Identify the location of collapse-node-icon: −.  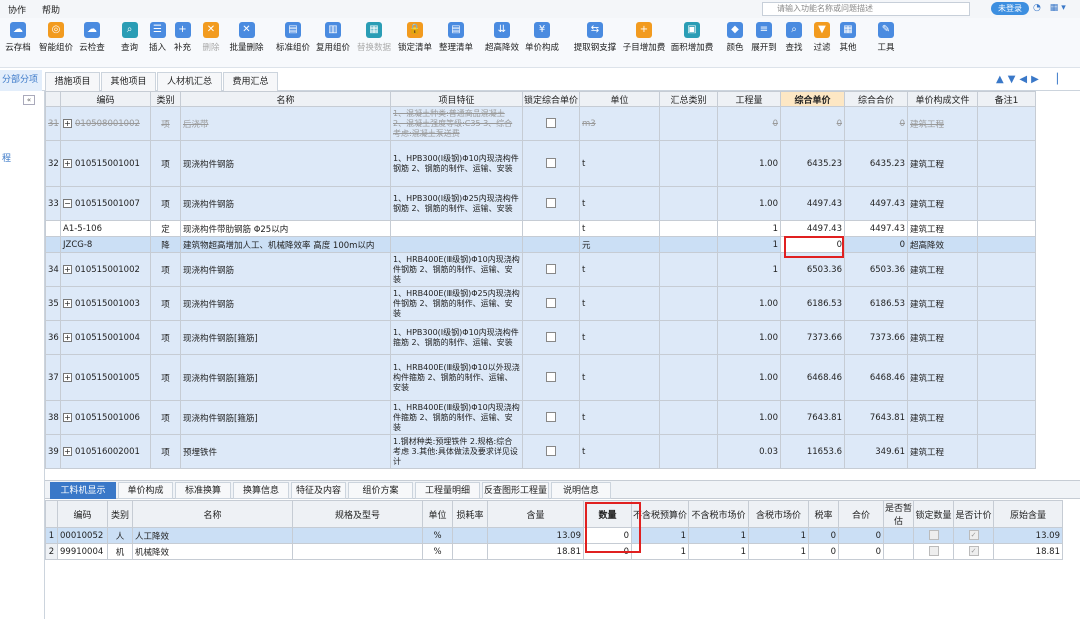
(67, 203).